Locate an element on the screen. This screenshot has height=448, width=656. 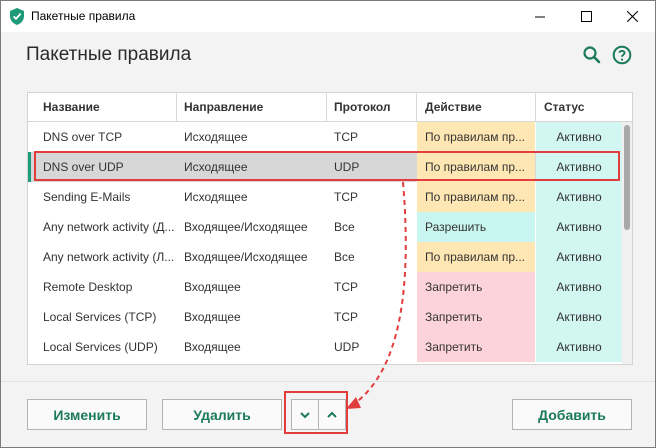
footer-divider is located at coordinates (328, 381).